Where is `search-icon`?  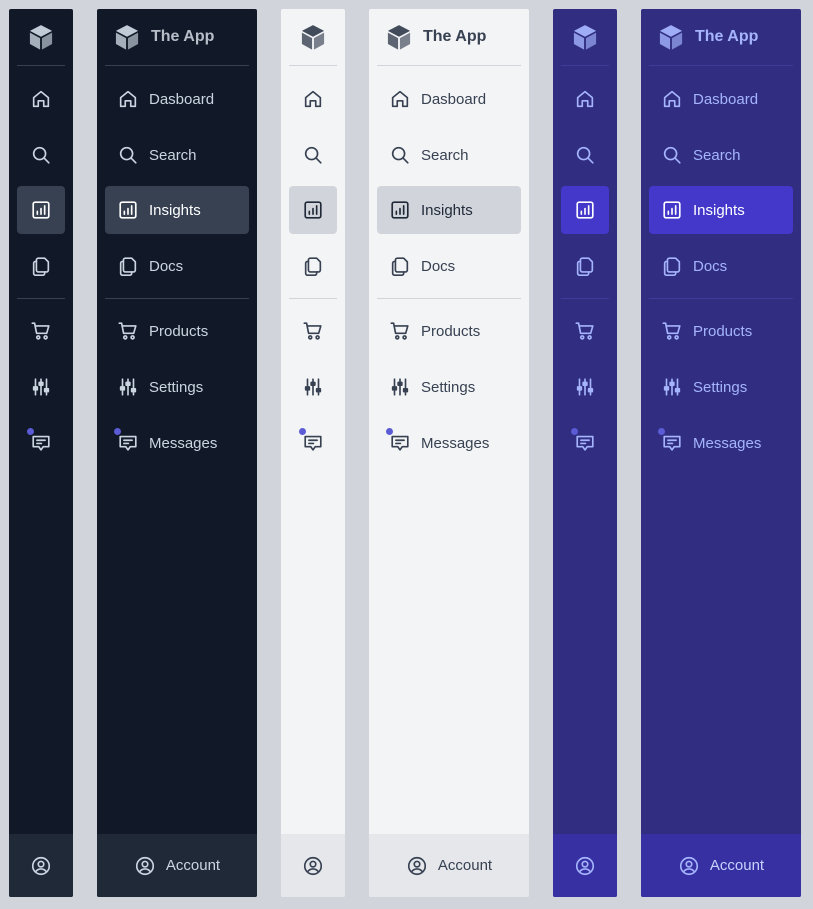
search-icon is located at coordinates (41, 155).